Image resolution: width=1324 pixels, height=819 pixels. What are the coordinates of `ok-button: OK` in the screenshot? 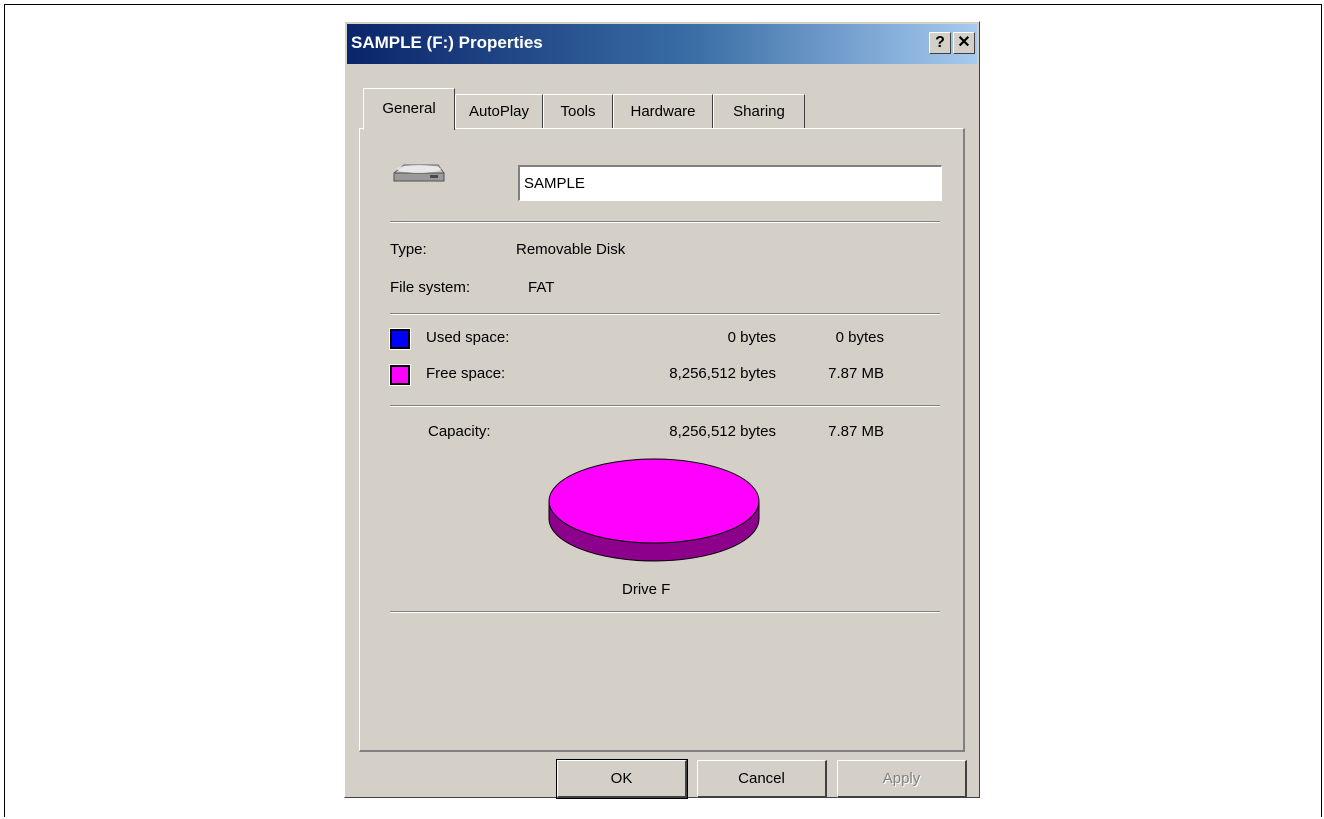 It's located at (622, 779).